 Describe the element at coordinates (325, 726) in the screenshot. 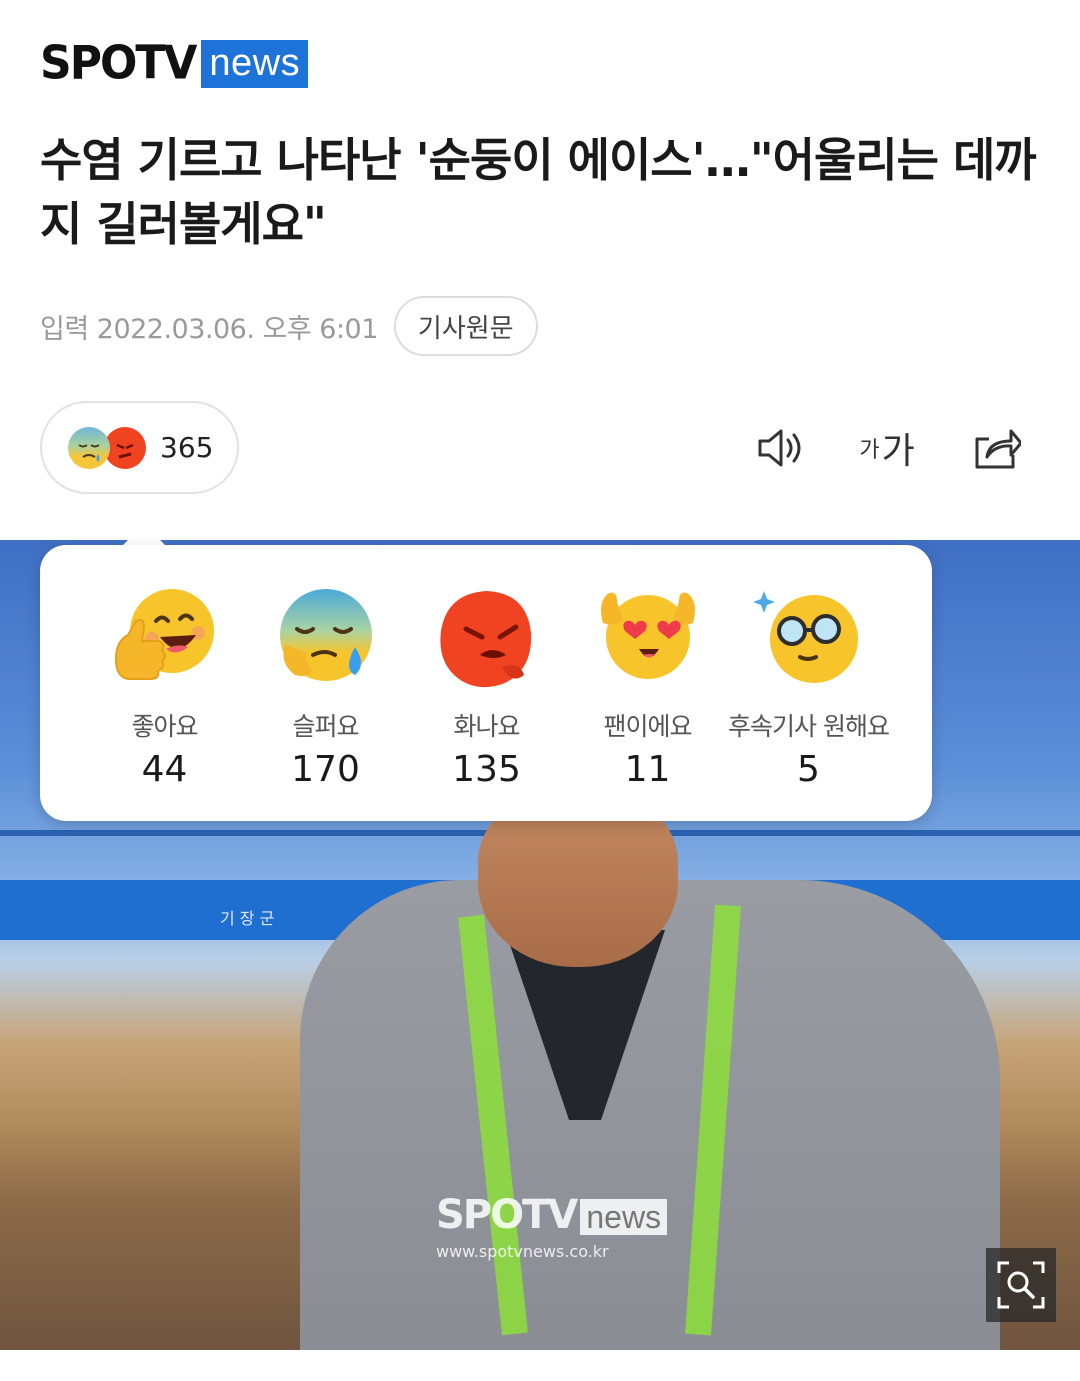

I see `reaction-label: 슬퍼요` at that location.